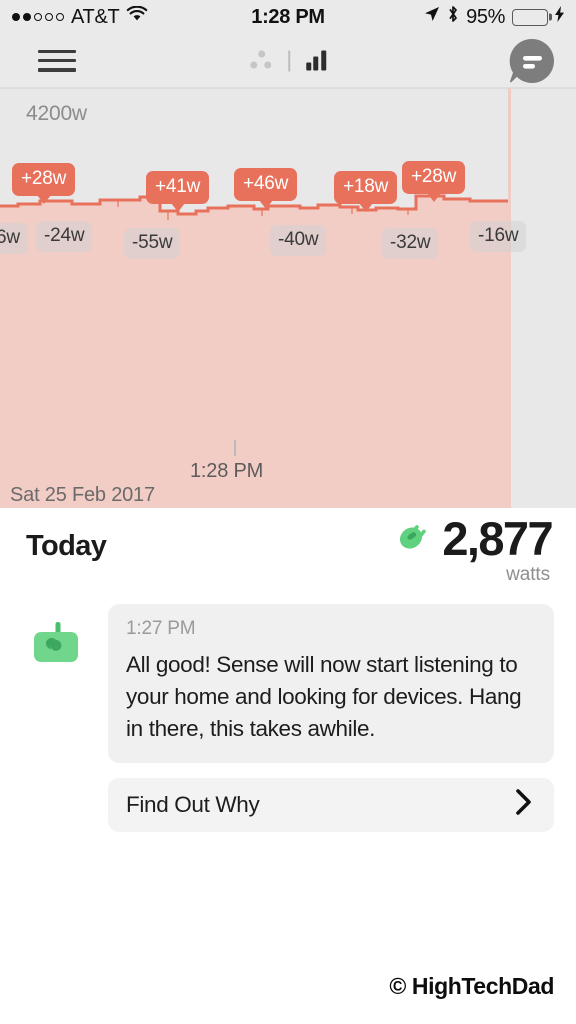  Describe the element at coordinates (471, 986) in the screenshot. I see `watermark: © HighTechDad` at that location.